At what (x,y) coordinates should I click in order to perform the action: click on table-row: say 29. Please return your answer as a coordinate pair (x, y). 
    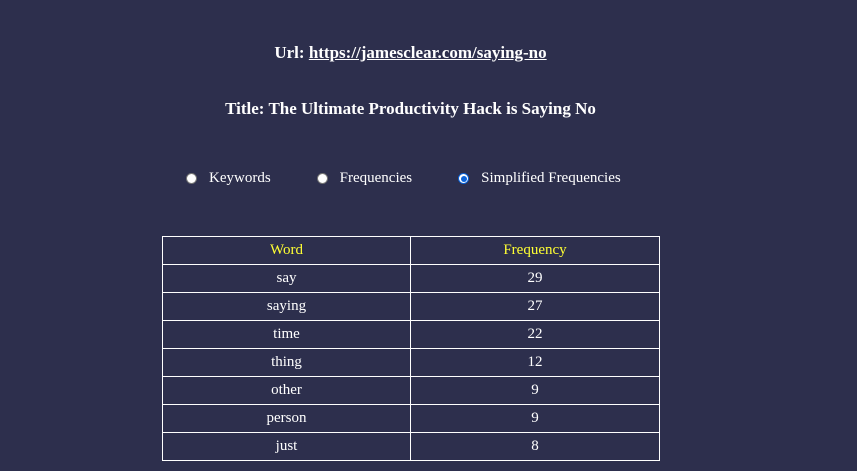
    Looking at the image, I should click on (411, 278).